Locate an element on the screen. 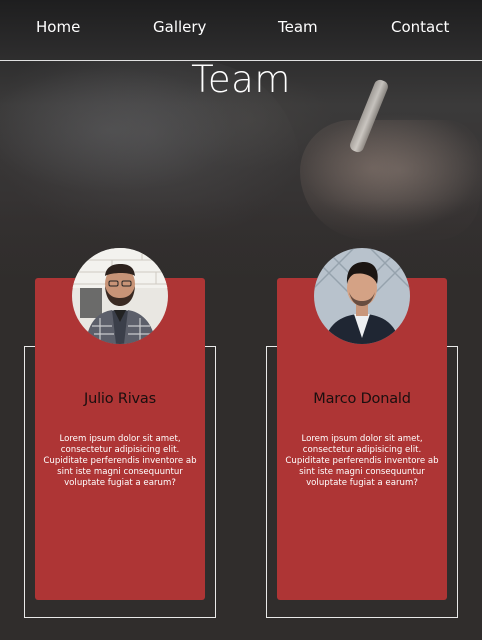 The width and height of the screenshot is (482, 640). nav-link-contact: Contact is located at coordinates (420, 27).